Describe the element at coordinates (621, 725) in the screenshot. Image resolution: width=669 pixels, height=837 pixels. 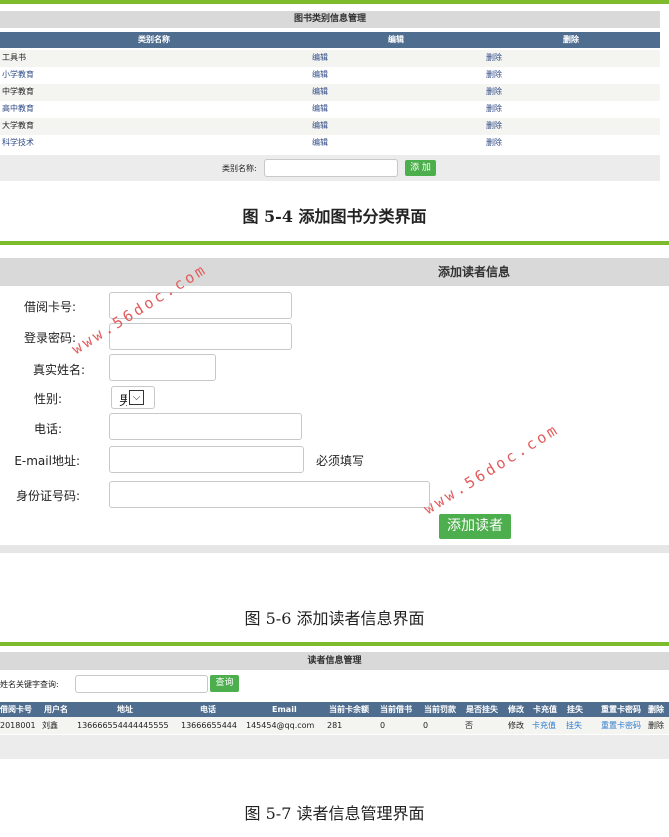
I see `reset-password-link: 重置卡密码` at that location.